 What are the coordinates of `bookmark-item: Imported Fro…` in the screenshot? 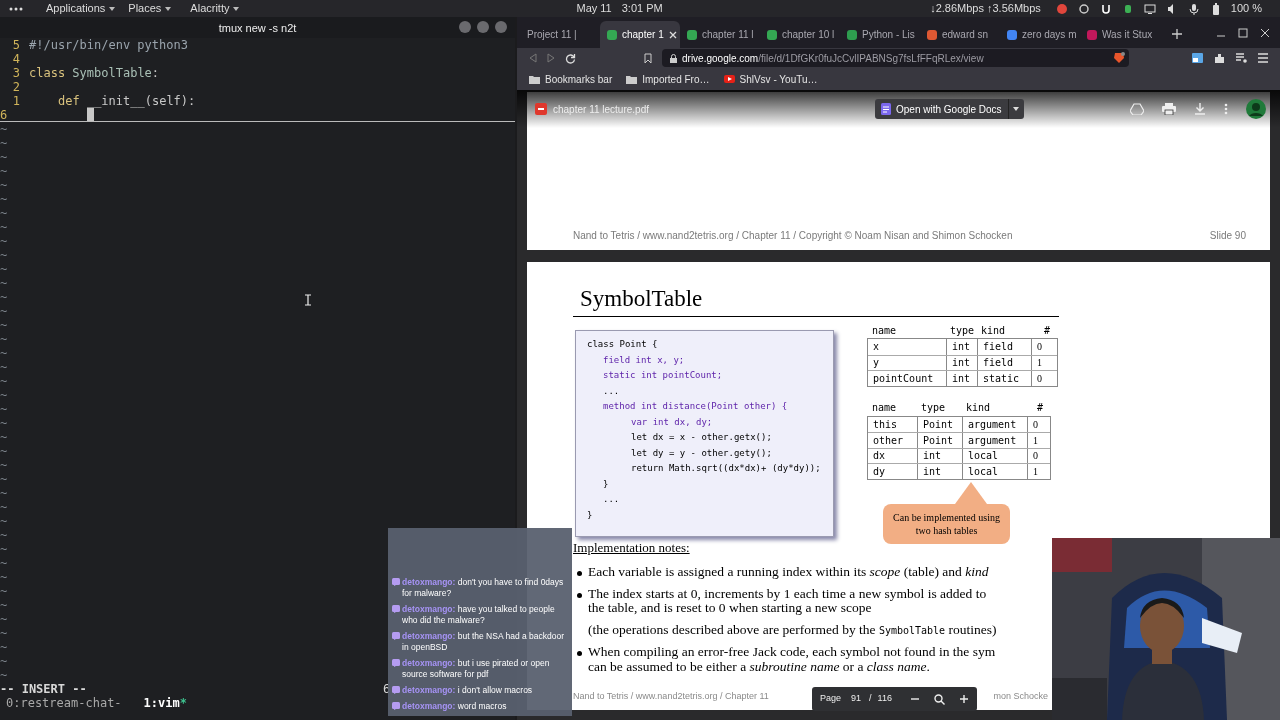 It's located at (668, 79).